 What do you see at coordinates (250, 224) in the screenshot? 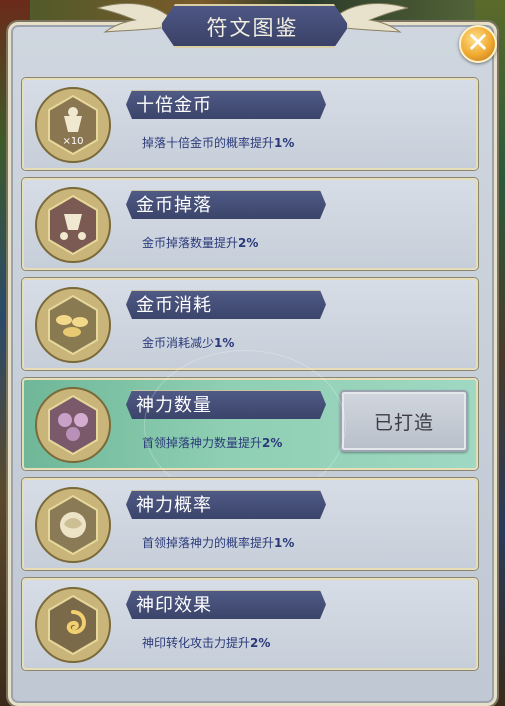
I see `rune-item-gold-drop: 金币掉落 金币掉落数量提升2%` at bounding box center [250, 224].